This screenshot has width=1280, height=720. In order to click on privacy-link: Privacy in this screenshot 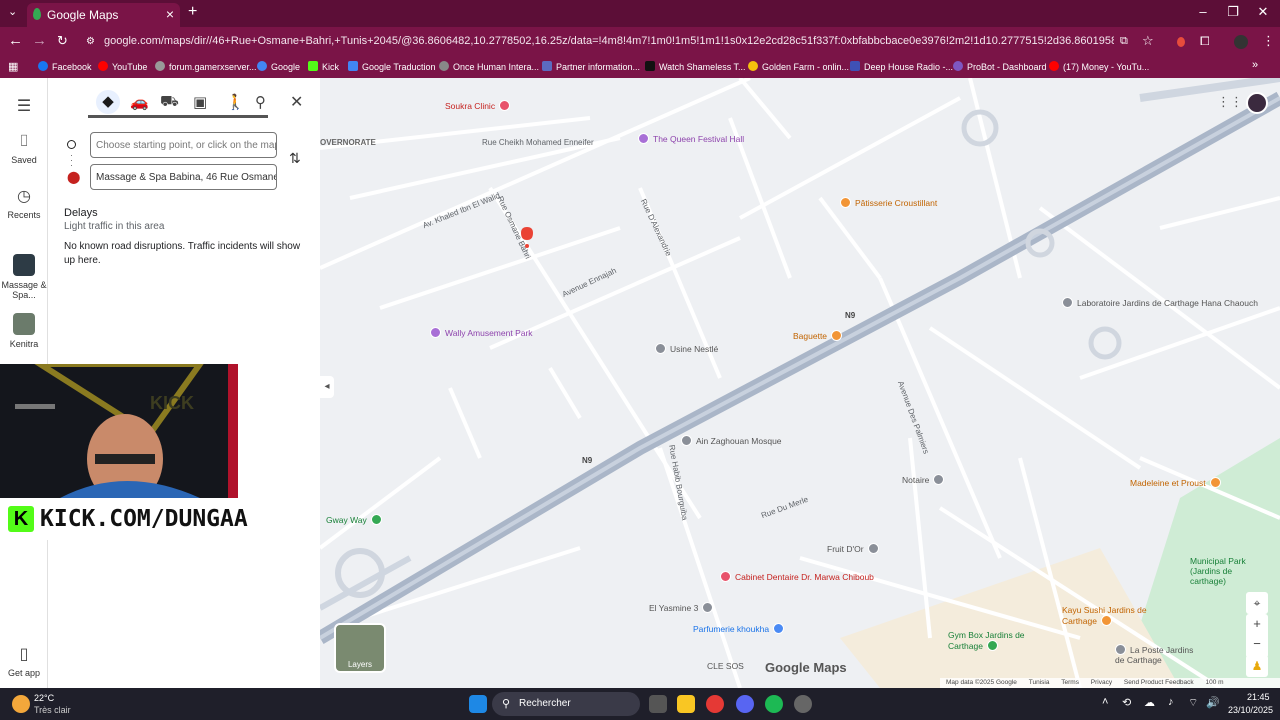, I will do `click(1101, 682)`.